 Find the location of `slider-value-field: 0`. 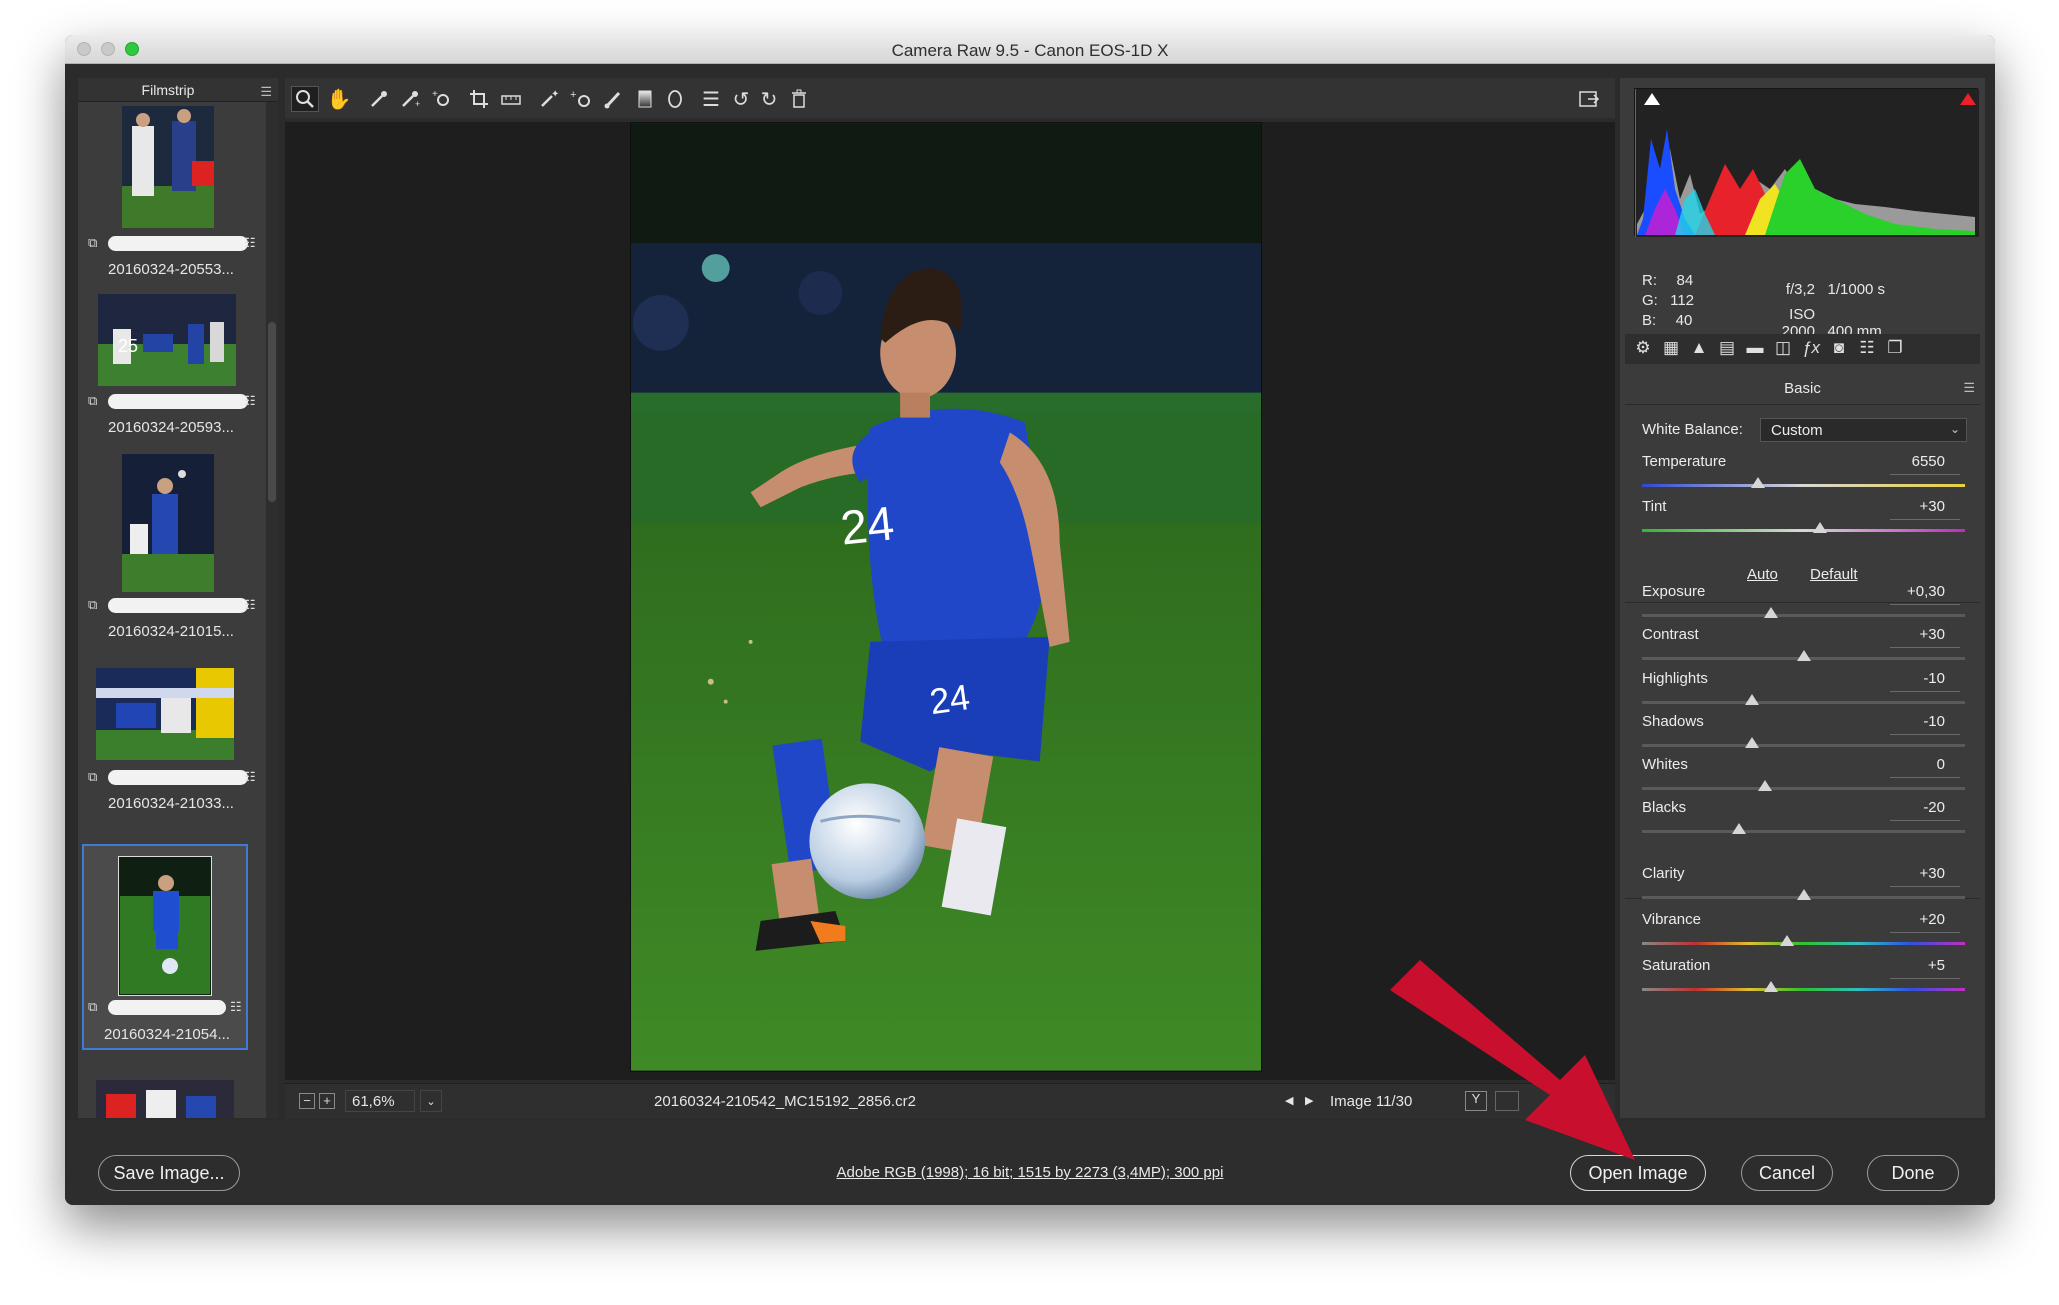

slider-value-field: 0 is located at coordinates (1915, 764).